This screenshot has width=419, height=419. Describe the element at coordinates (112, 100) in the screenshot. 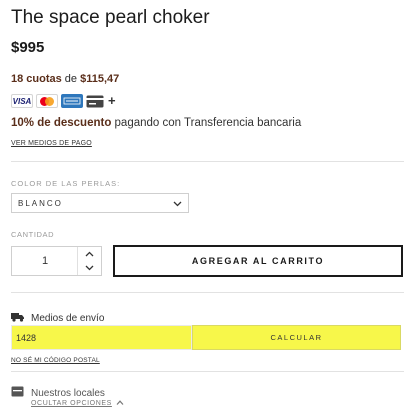

I see `more-cards-icon: +` at that location.